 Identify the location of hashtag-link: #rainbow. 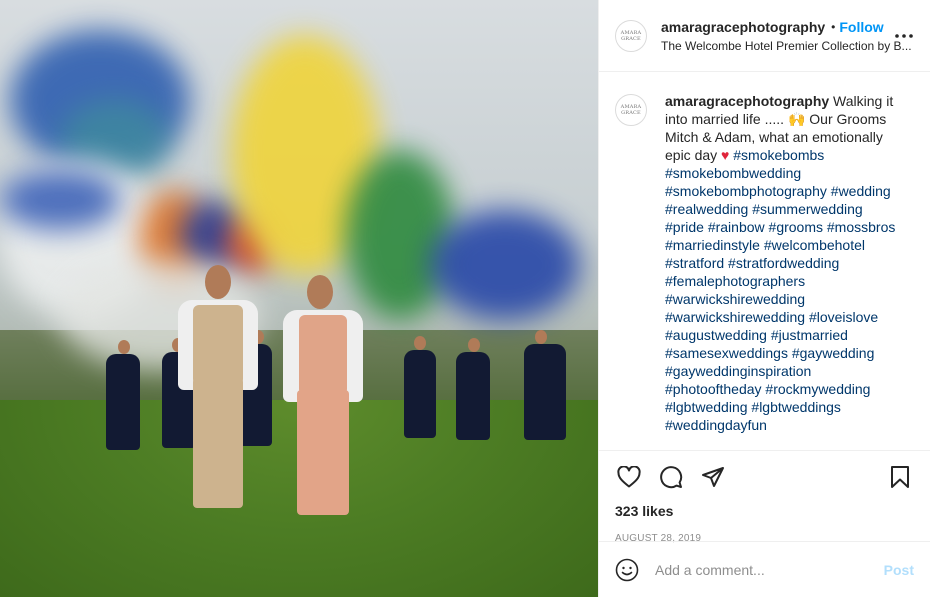
(736, 227).